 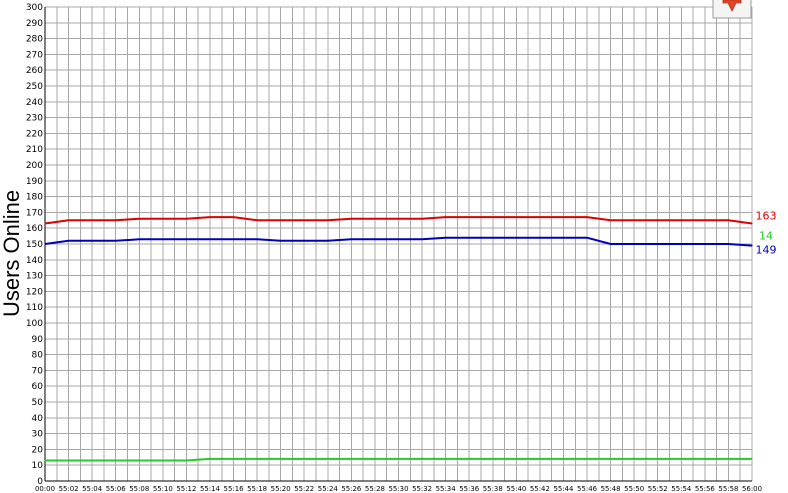 I want to click on y-tick-label: 270, so click(x=34, y=55).